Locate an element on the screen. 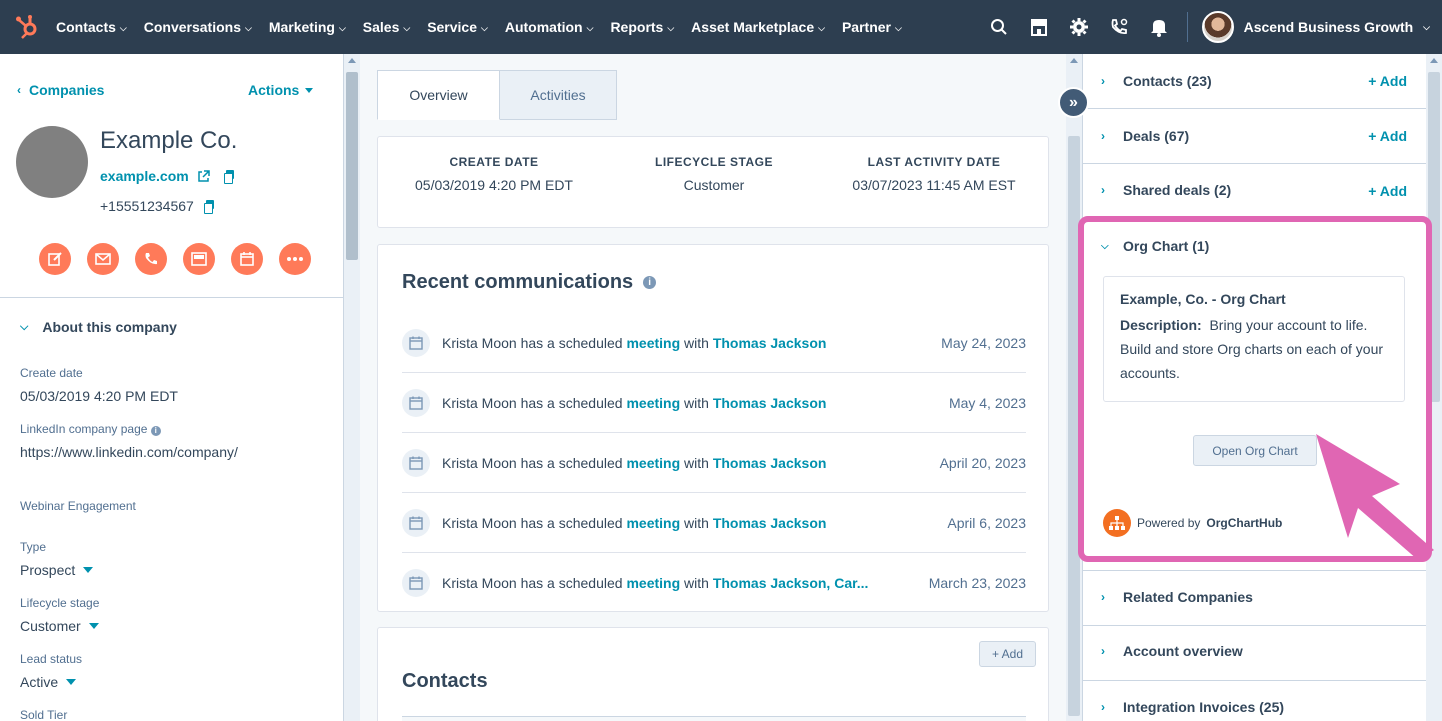 This screenshot has width=1442, height=721. actions-dropdown: Actions is located at coordinates (281, 90).